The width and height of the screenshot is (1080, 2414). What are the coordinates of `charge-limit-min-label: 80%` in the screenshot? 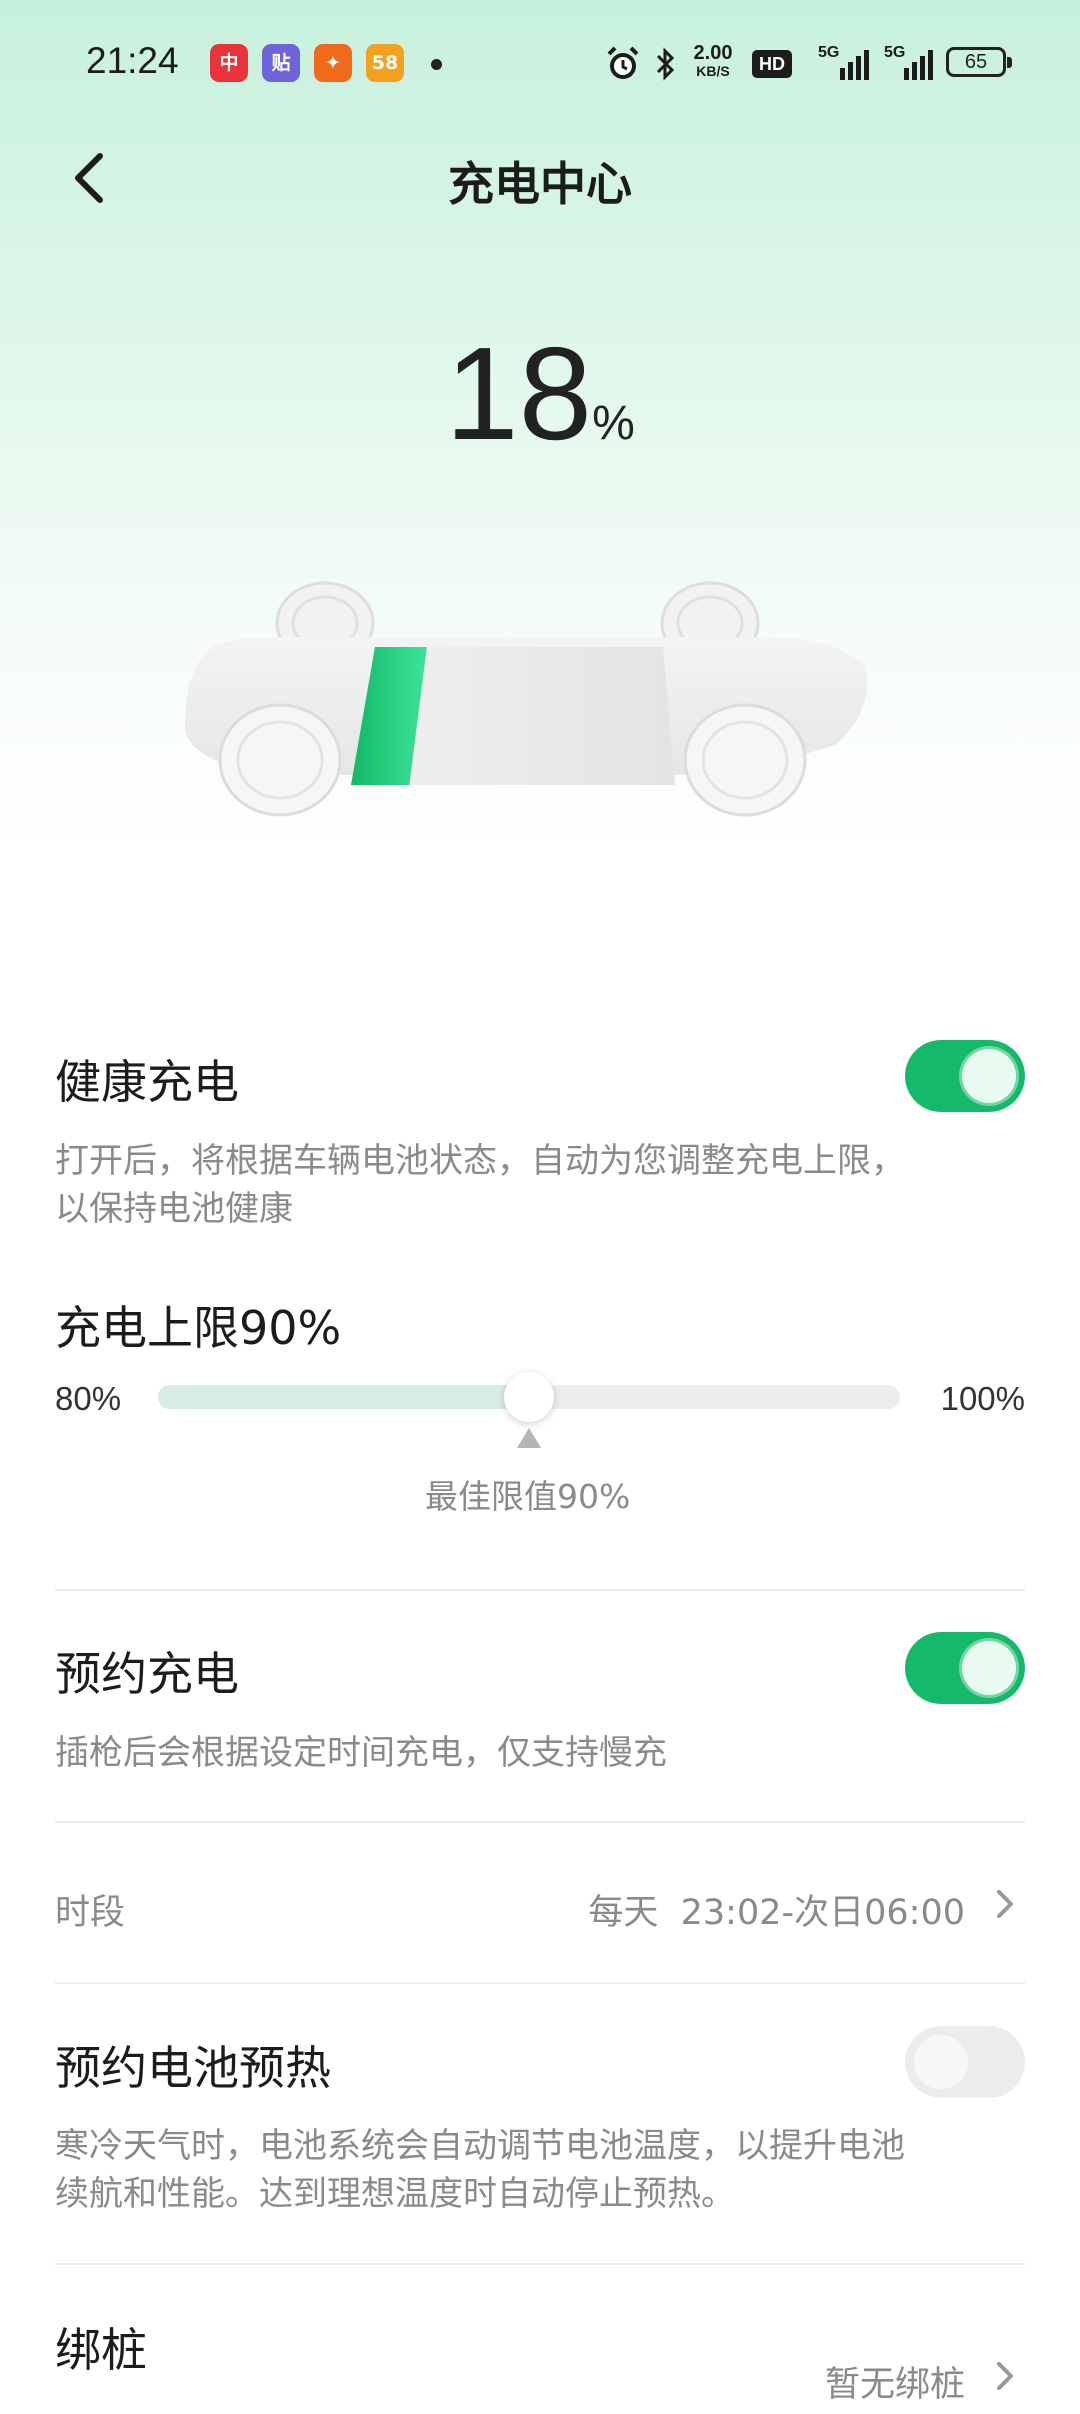 It's located at (88, 1398).